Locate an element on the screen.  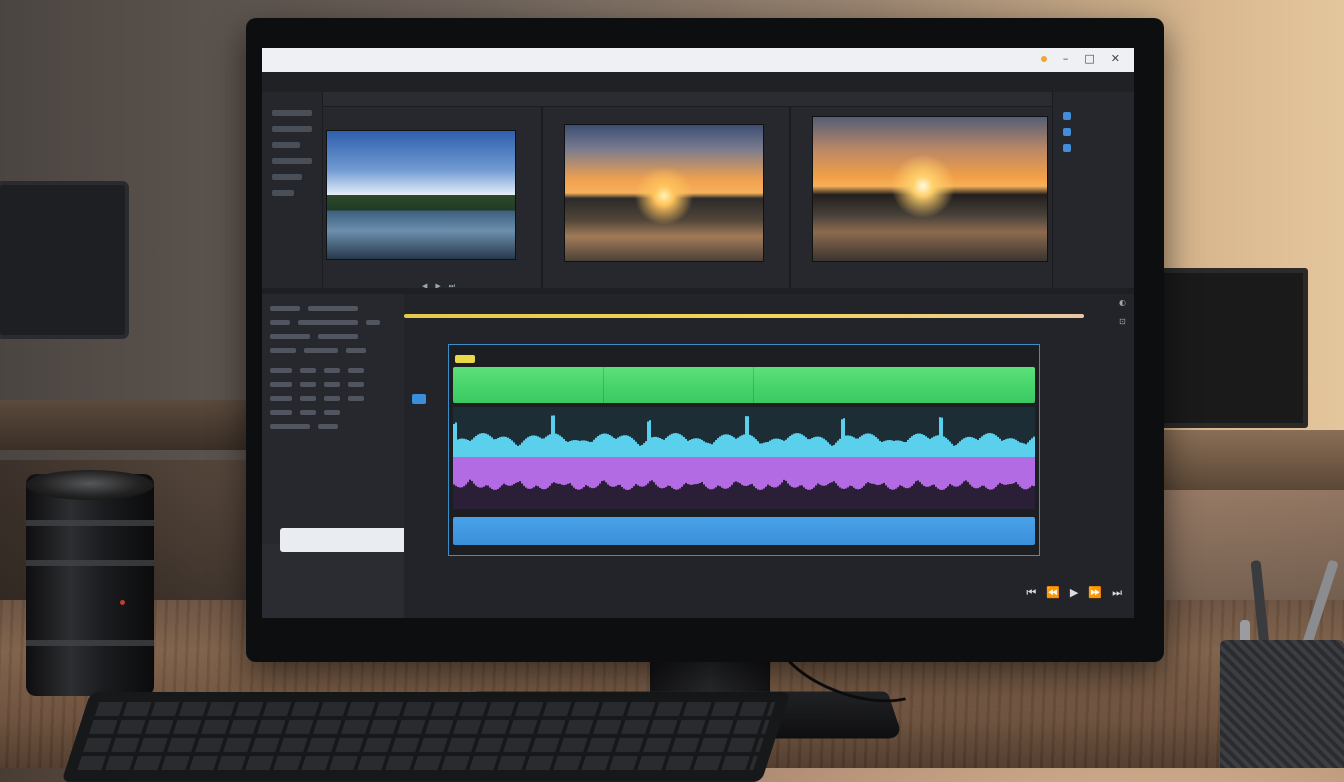
maximize-icon: □ is located at coordinates (1089, 58).